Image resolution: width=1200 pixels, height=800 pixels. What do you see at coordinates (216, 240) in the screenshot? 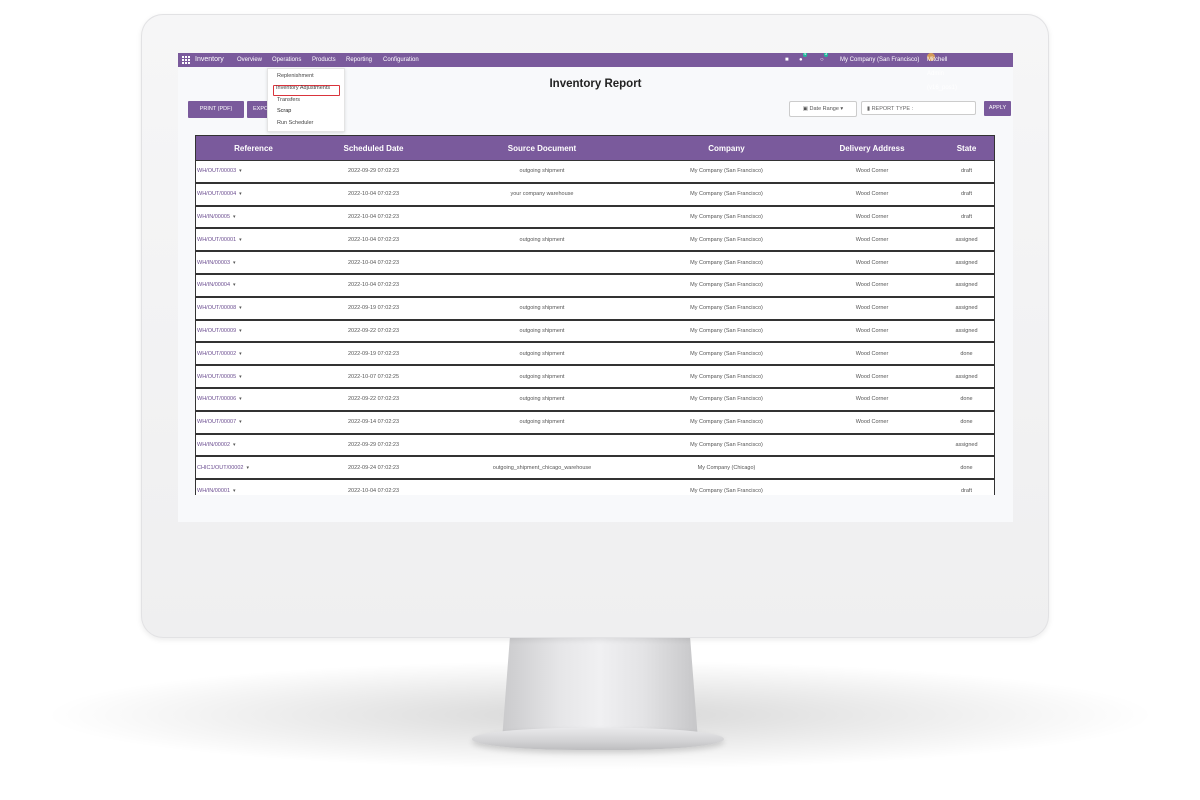
I see `reference-link: WH/OUT/00001` at bounding box center [216, 240].